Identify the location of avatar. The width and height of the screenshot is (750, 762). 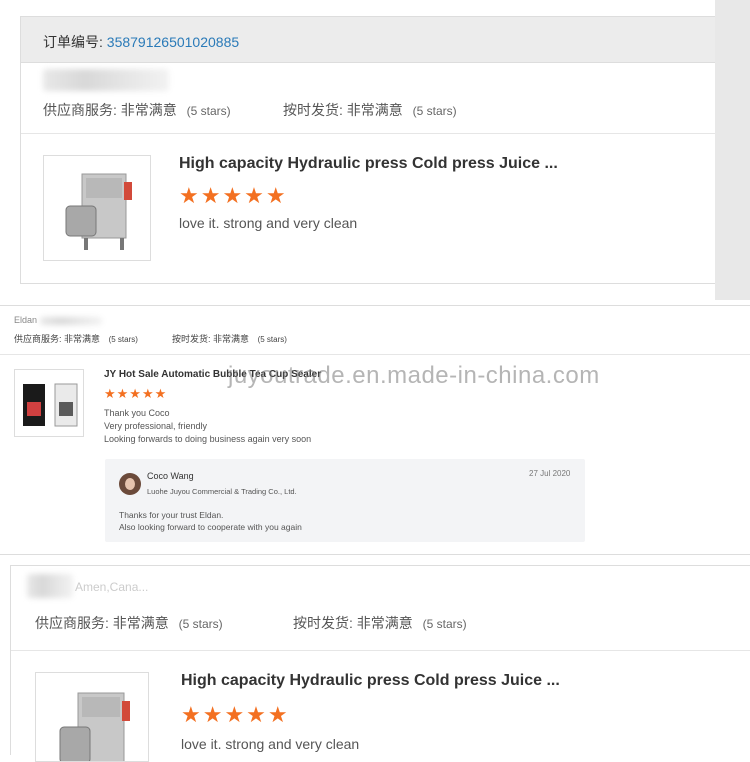
(130, 484).